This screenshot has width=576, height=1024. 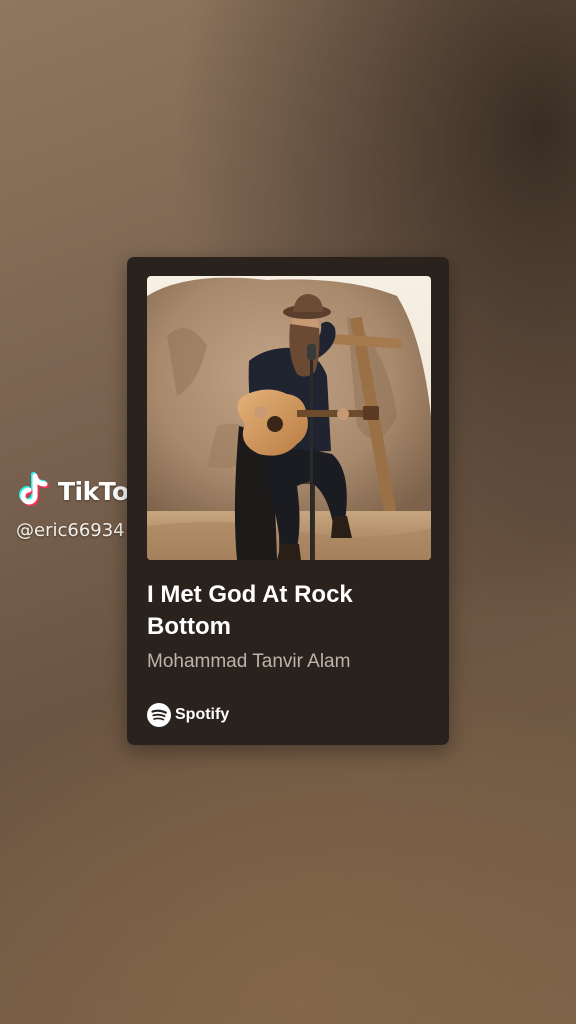 I want to click on spotify-label: Spotify, so click(x=202, y=714).